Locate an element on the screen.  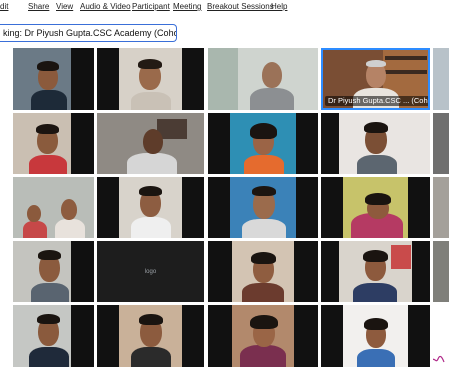
video-tile-camera-off: logo is located at coordinates (150, 271).